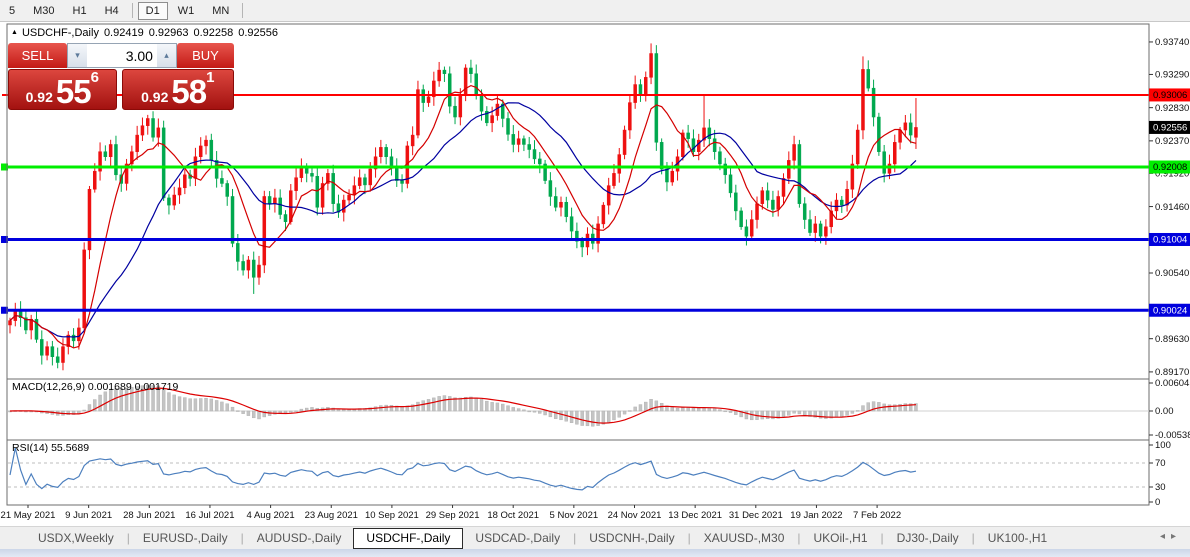  What do you see at coordinates (39, 97) in the screenshot?
I see `sell-price-prefix: 0.92` at bounding box center [39, 97].